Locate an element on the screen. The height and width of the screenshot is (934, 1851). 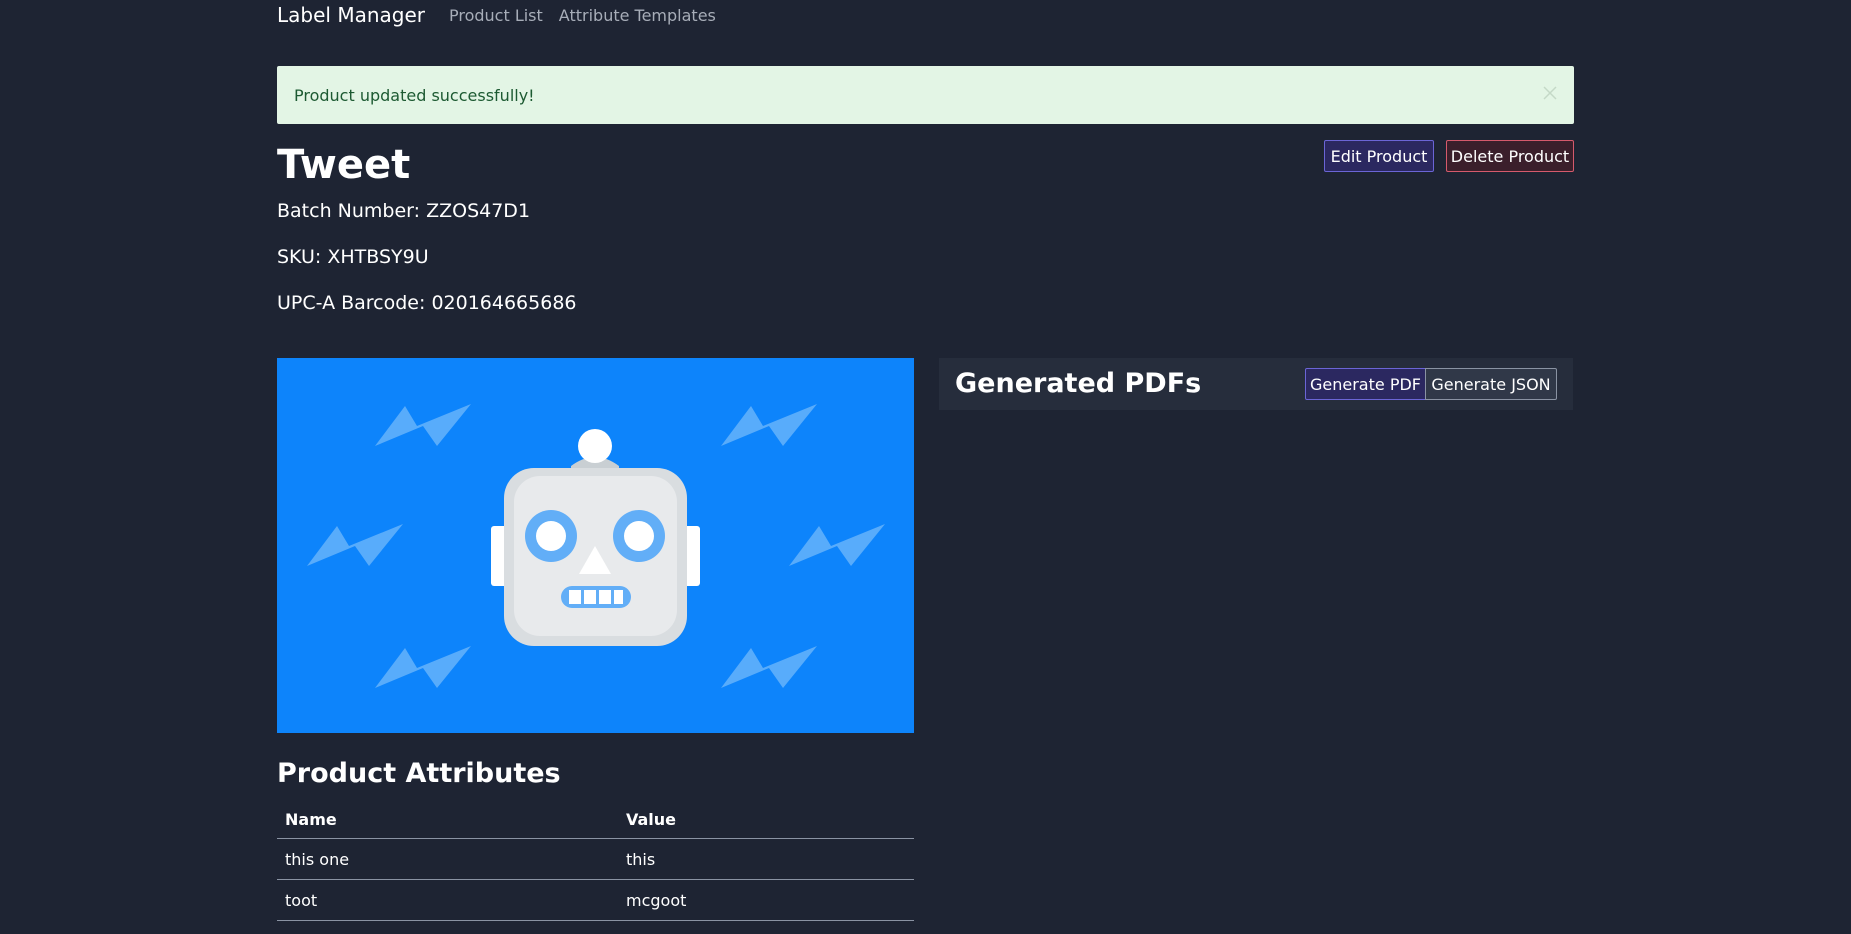
column-header-value: Value is located at coordinates (766, 819).